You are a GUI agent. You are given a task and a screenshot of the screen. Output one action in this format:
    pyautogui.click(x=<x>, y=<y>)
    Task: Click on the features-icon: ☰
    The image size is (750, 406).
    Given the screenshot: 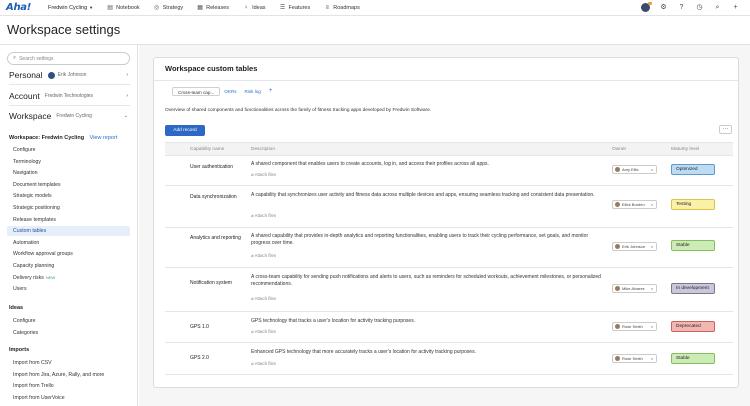 What is the action you would take?
    pyautogui.click(x=282, y=8)
    